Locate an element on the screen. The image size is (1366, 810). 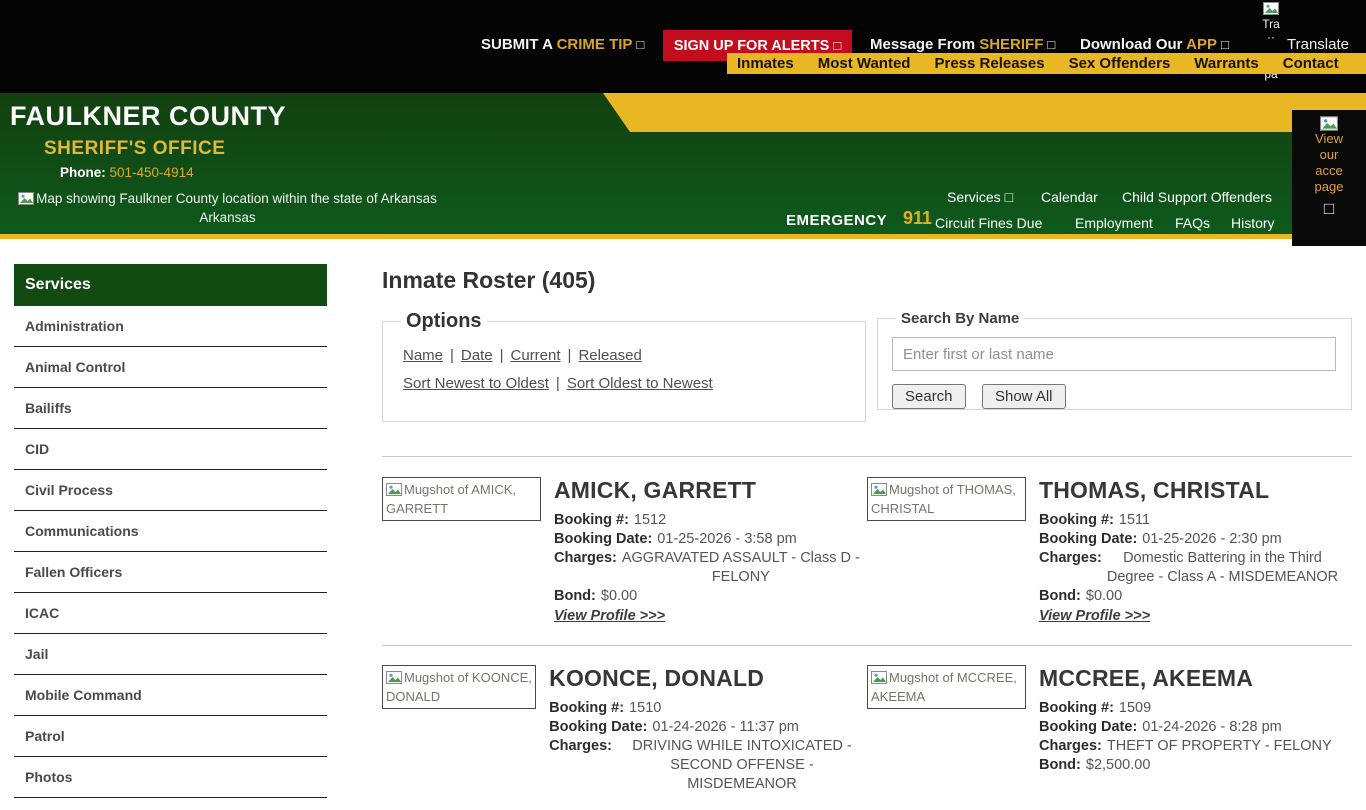
translate-alt-fragment: ·· is located at coordinates (1271, 37).